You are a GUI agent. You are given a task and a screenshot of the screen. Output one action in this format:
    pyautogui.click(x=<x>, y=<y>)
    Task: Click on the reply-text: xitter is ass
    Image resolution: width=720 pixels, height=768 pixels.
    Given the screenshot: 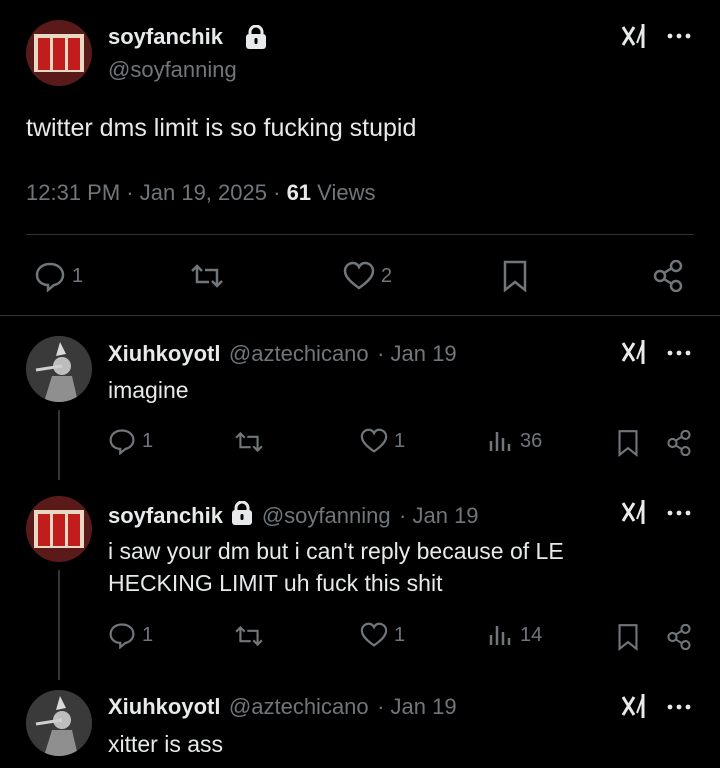 What is the action you would take?
    pyautogui.click(x=166, y=744)
    